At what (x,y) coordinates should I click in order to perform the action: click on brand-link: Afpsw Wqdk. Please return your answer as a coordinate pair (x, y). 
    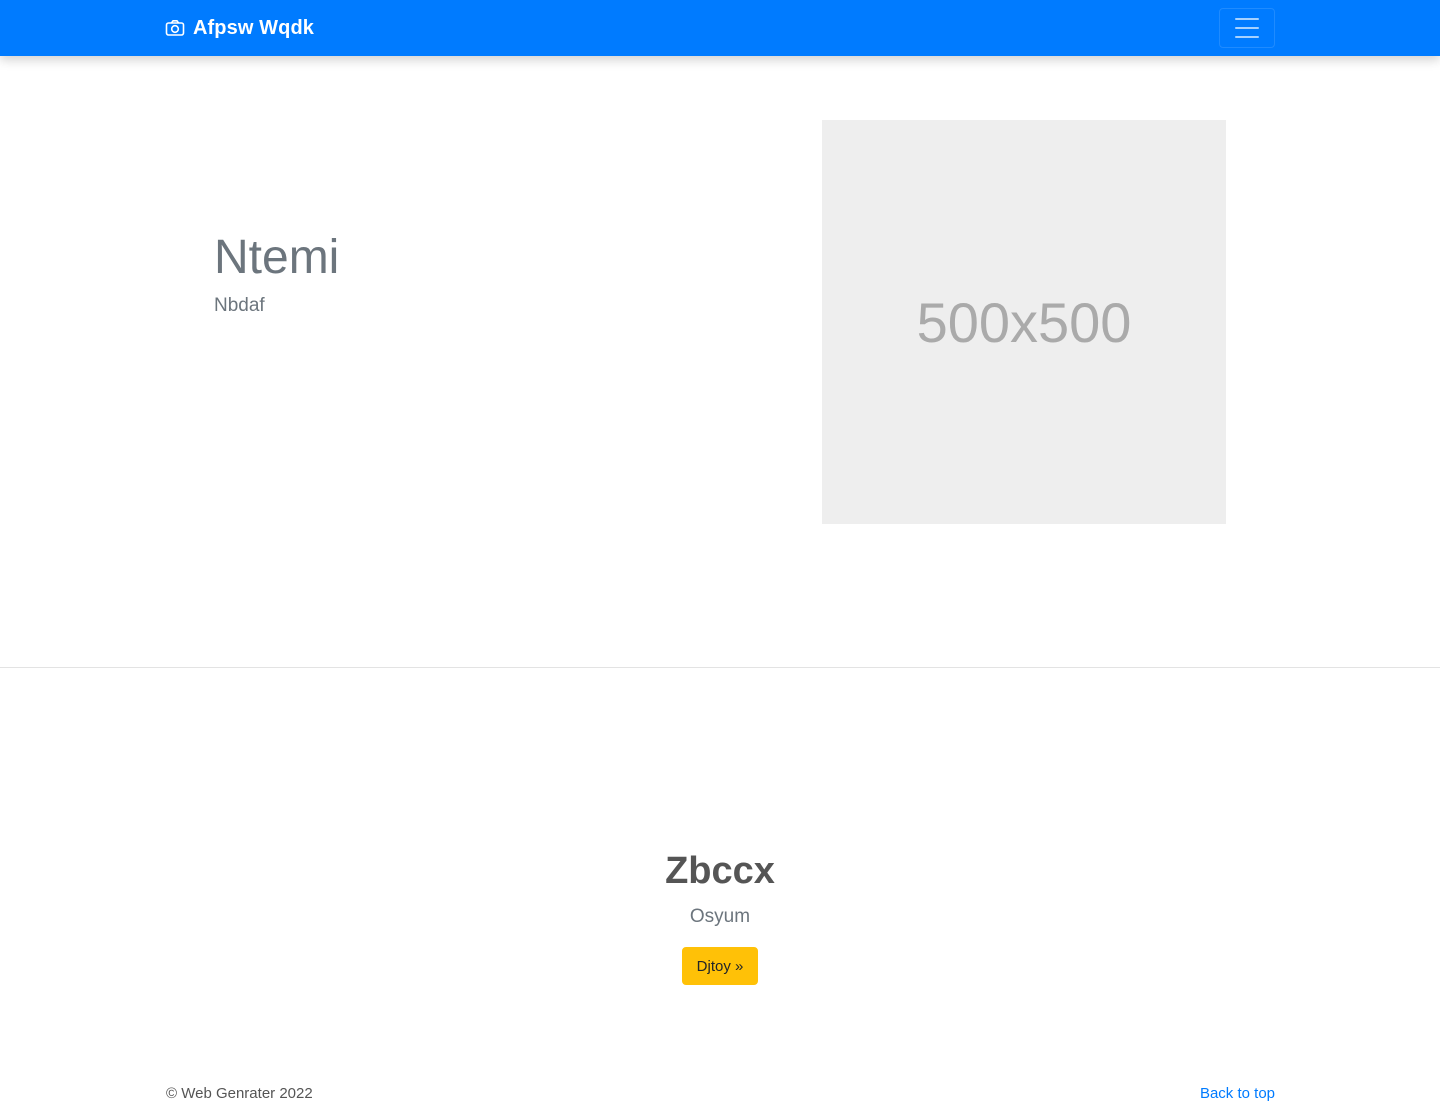
    Looking at the image, I should click on (239, 28).